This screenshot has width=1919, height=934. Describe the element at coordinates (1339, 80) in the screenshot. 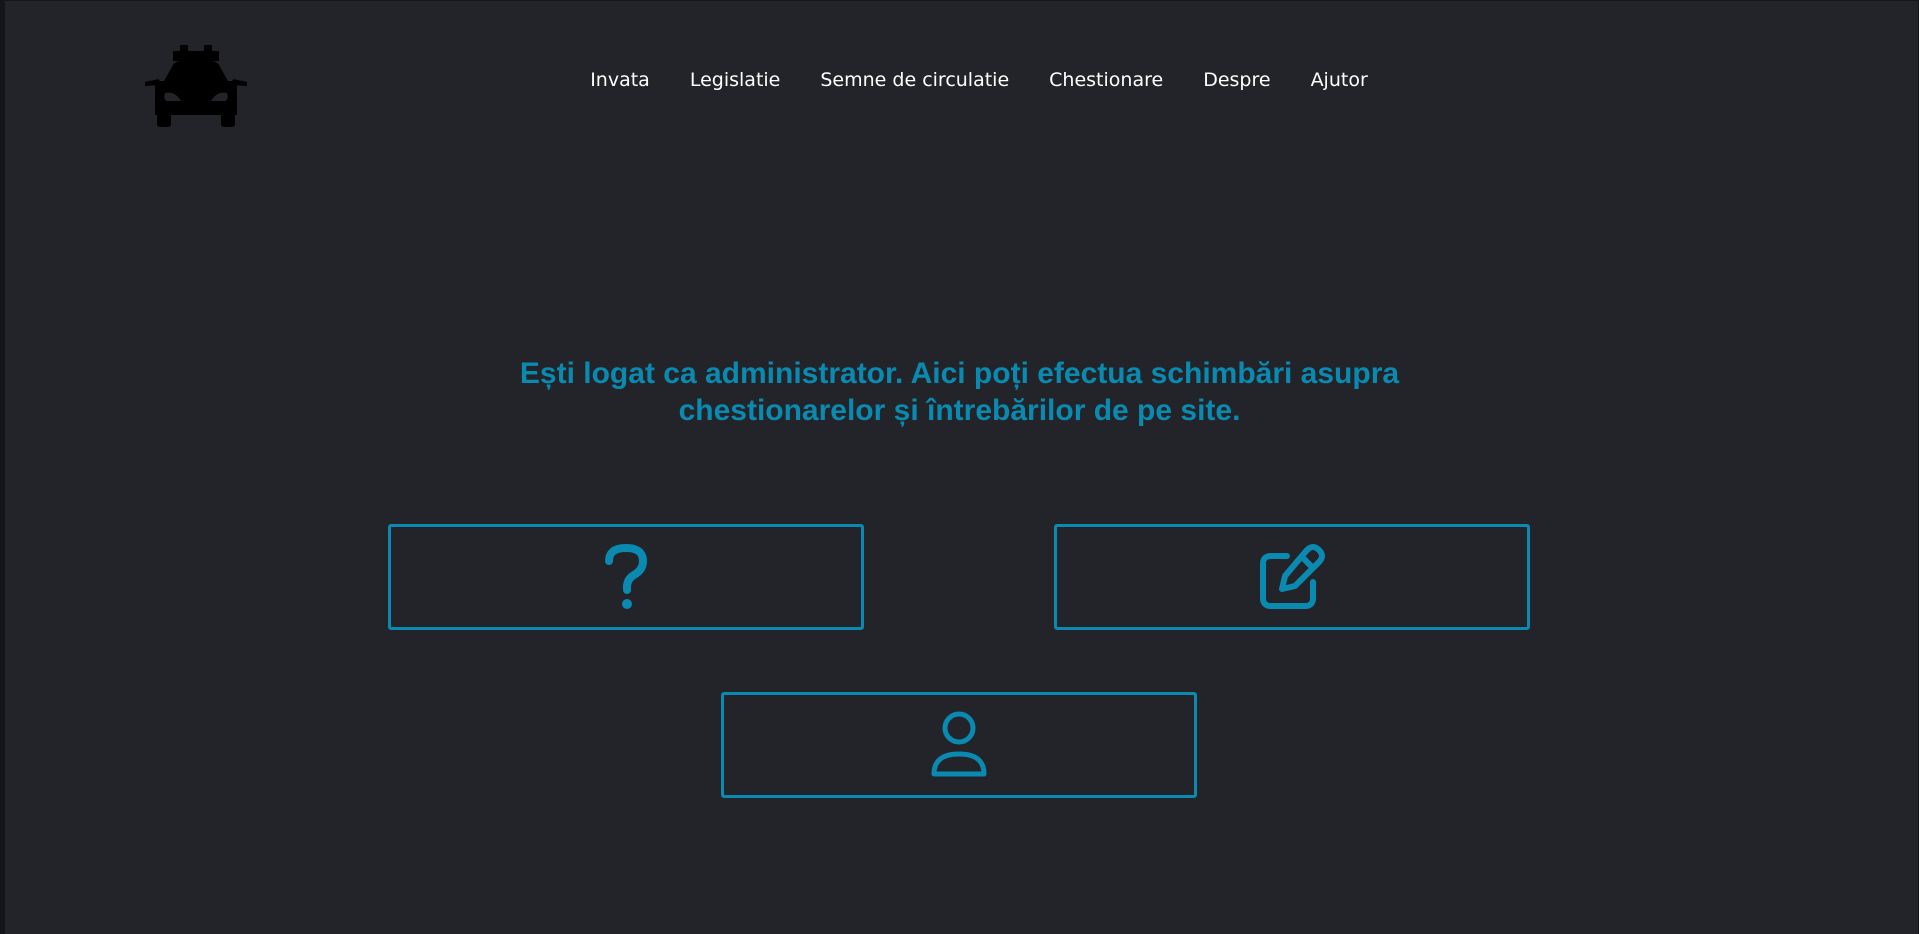

I see `nav-ajutor: Ajutor` at that location.